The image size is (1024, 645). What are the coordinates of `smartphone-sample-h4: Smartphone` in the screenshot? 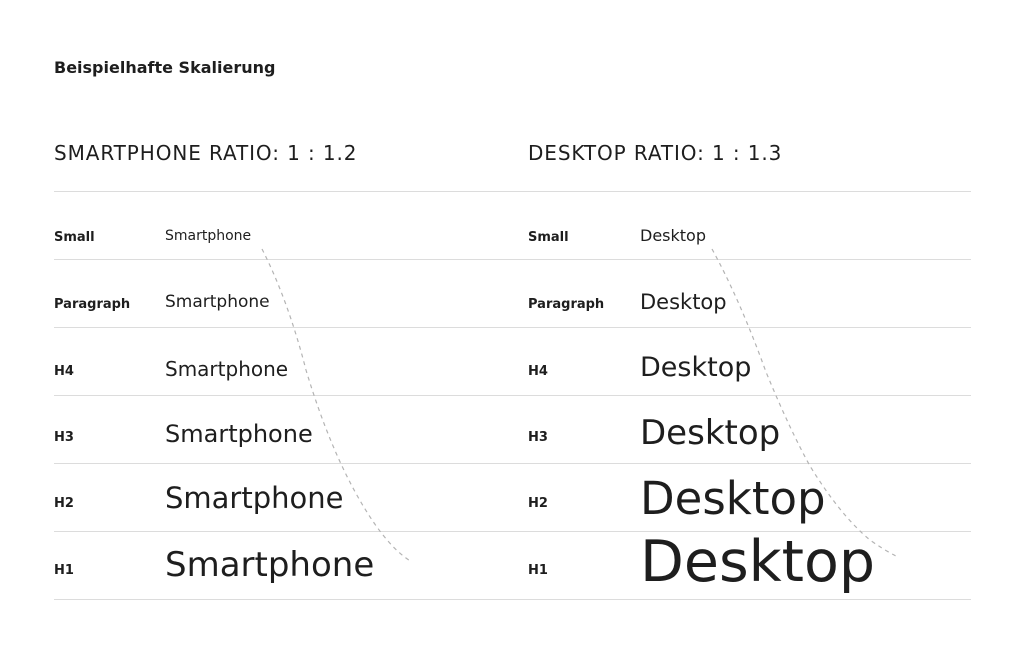 It's located at (227, 369).